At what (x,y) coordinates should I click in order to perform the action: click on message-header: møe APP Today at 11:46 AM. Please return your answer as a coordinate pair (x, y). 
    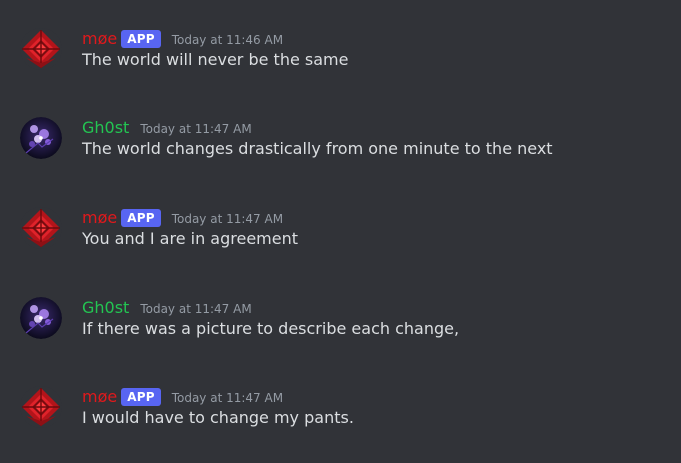
    Looking at the image, I should click on (182, 39).